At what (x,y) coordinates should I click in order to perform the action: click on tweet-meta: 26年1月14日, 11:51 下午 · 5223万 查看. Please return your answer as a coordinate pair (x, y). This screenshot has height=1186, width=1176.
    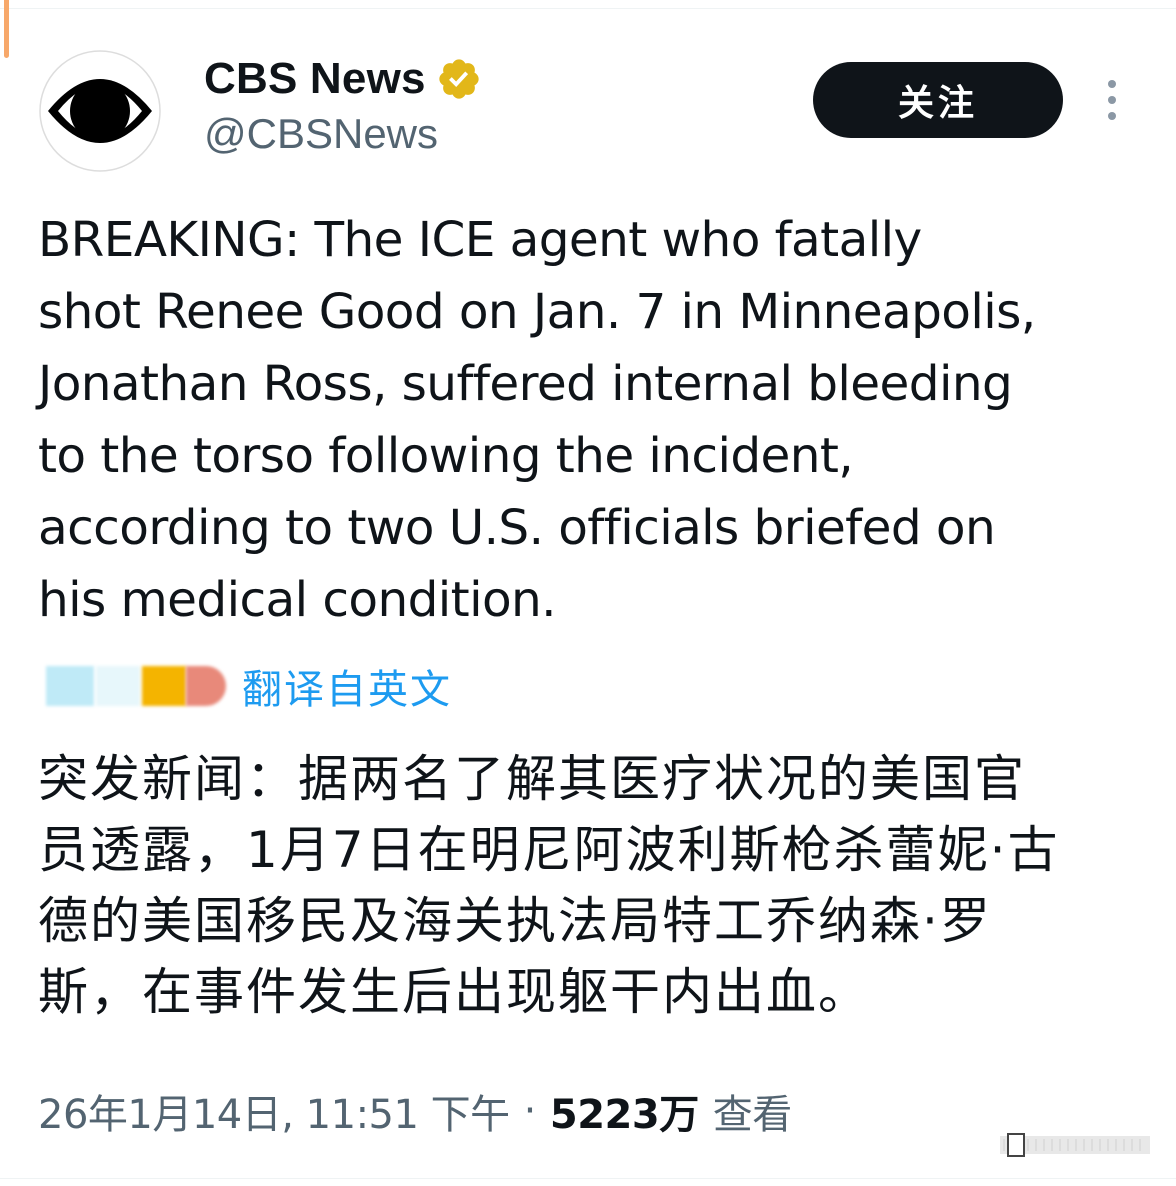
    Looking at the image, I should click on (415, 1111).